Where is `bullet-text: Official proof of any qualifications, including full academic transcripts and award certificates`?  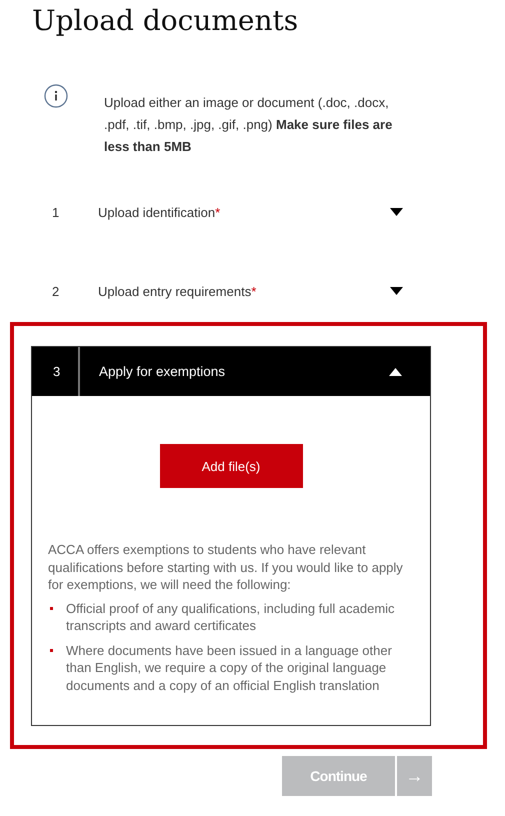
bullet-text: Official proof of any qualifications, including full academic transcripts and award certificates is located at coordinates (231, 617).